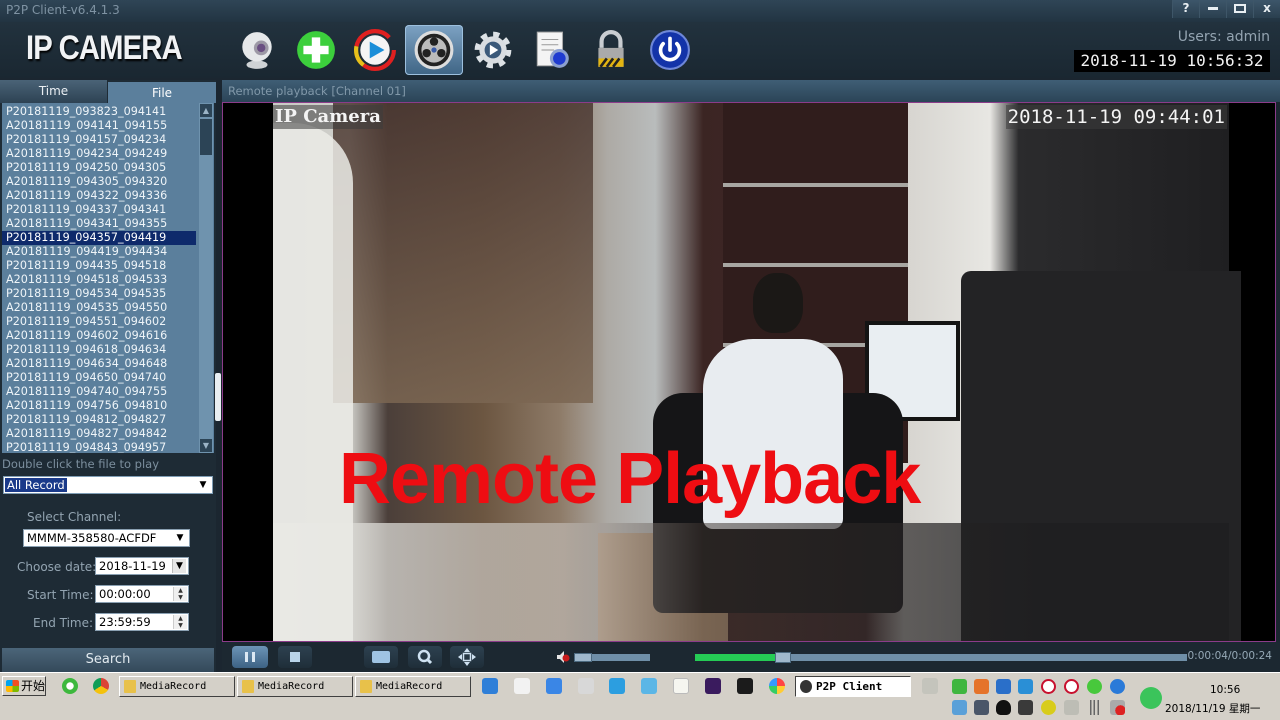 The image size is (1280, 720). I want to click on power-plug-icon, so click(1071, 707).